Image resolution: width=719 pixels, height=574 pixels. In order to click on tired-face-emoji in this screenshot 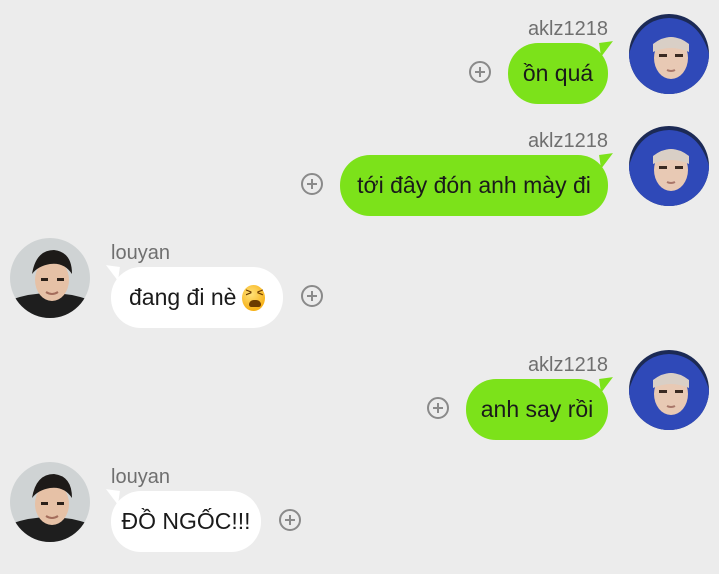, I will do `click(253, 297)`.